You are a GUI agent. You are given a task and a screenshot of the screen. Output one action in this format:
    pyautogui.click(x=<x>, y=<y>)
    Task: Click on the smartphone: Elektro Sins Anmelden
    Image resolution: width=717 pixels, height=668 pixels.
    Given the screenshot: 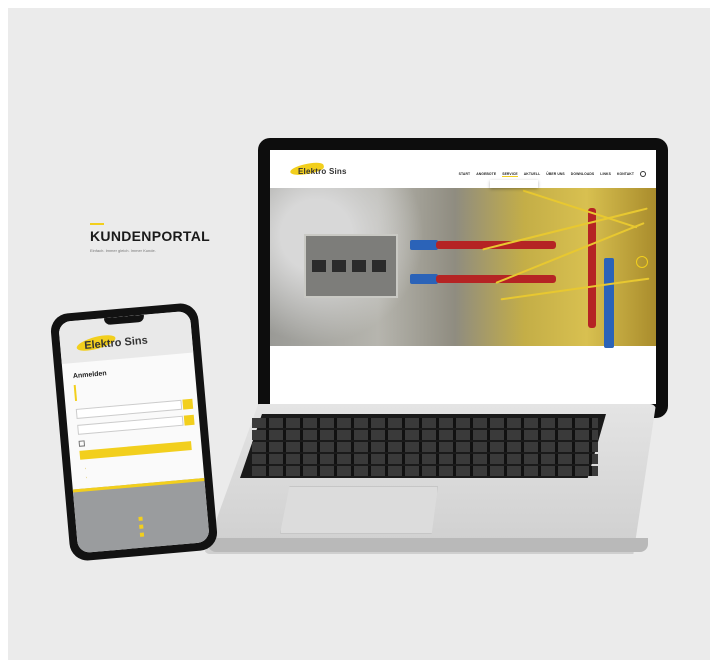 What is the action you would take?
    pyautogui.click(x=134, y=432)
    